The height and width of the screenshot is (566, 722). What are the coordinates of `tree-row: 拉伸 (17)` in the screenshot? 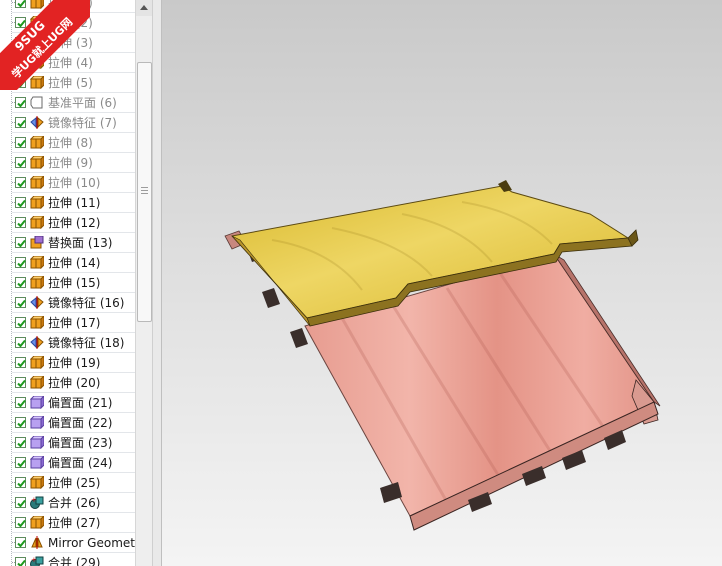 It's located at (67, 323).